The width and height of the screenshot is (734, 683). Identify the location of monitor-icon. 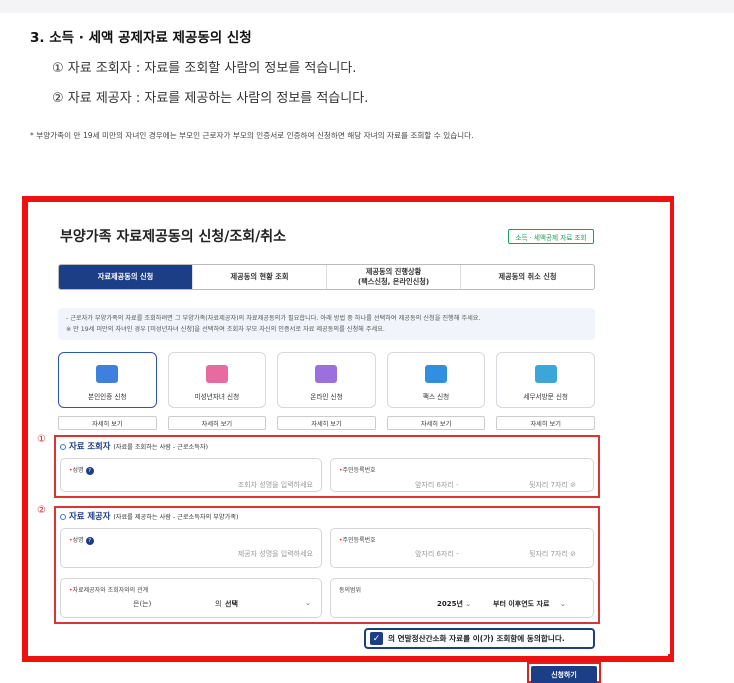
(326, 374).